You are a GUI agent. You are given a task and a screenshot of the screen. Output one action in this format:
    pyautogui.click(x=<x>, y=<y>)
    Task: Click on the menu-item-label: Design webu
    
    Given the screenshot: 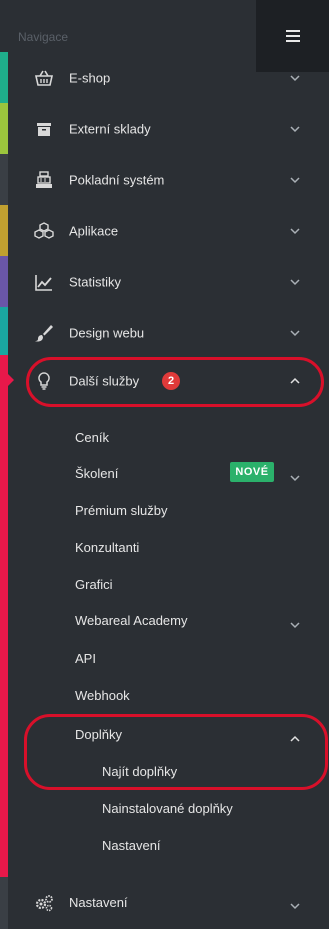 What is the action you would take?
    pyautogui.click(x=107, y=333)
    